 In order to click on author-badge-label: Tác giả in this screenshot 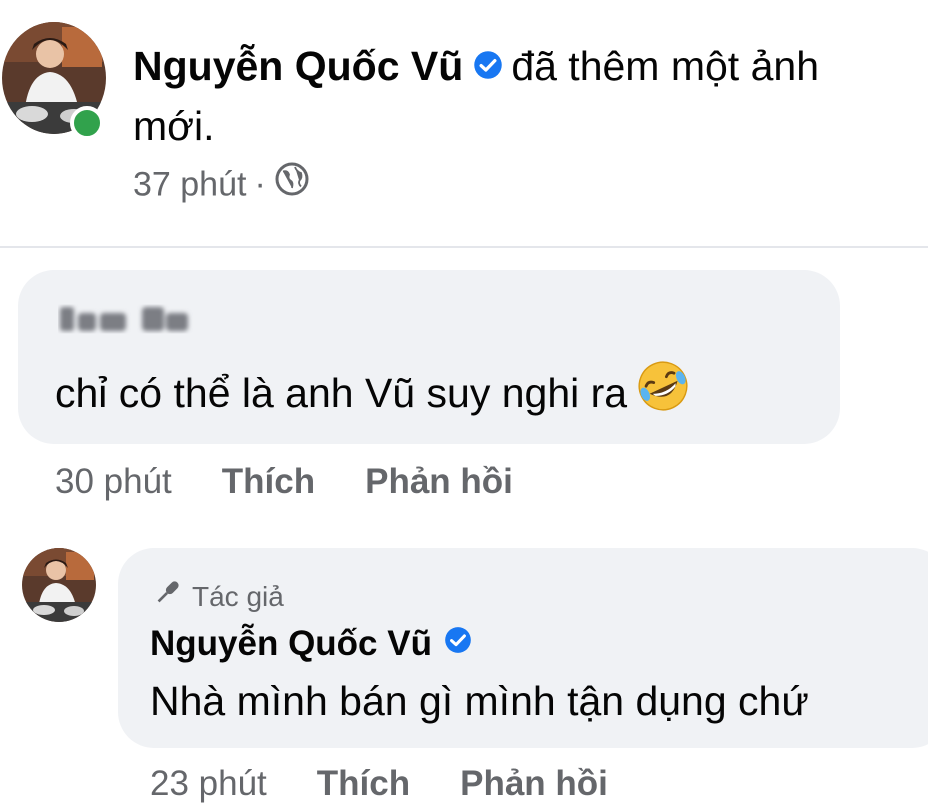, I will do `click(238, 596)`.